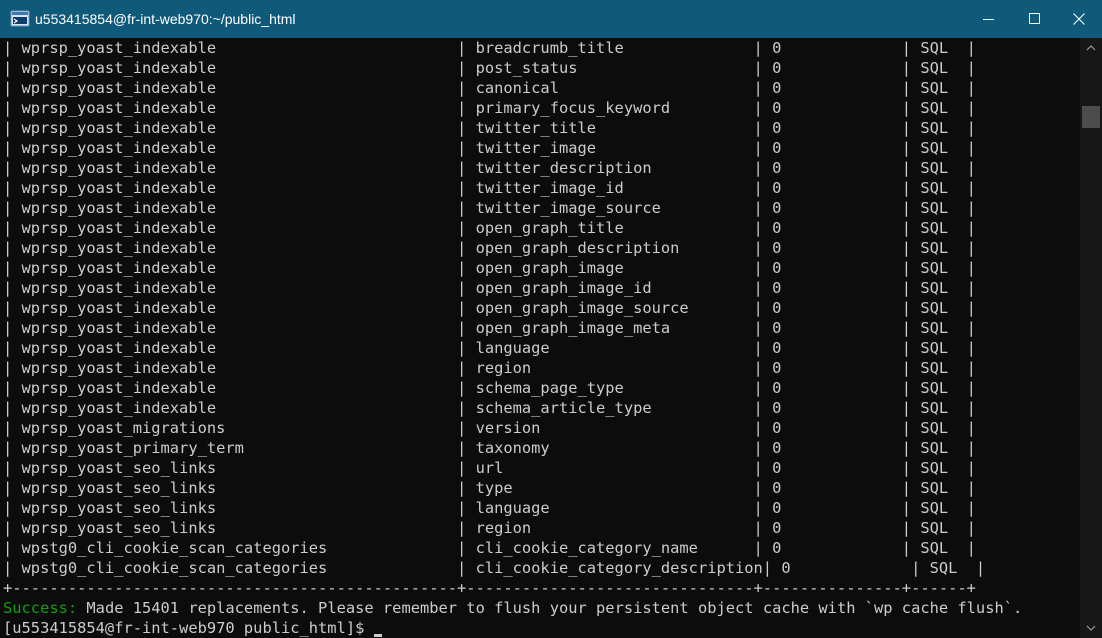 This screenshot has height=638, width=1102. I want to click on success-label: Success:, so click(40, 608).